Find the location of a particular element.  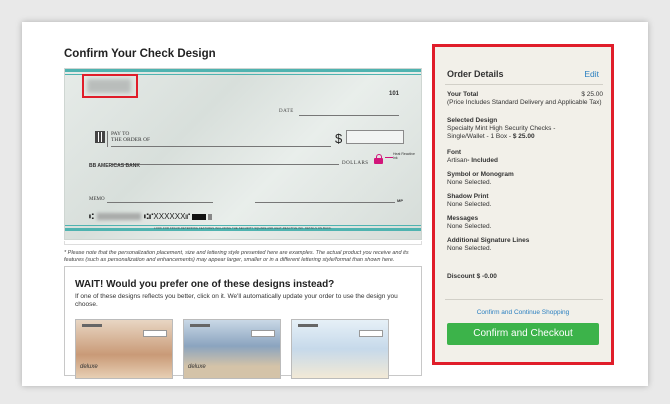

total-label: Your Total is located at coordinates (463, 94).